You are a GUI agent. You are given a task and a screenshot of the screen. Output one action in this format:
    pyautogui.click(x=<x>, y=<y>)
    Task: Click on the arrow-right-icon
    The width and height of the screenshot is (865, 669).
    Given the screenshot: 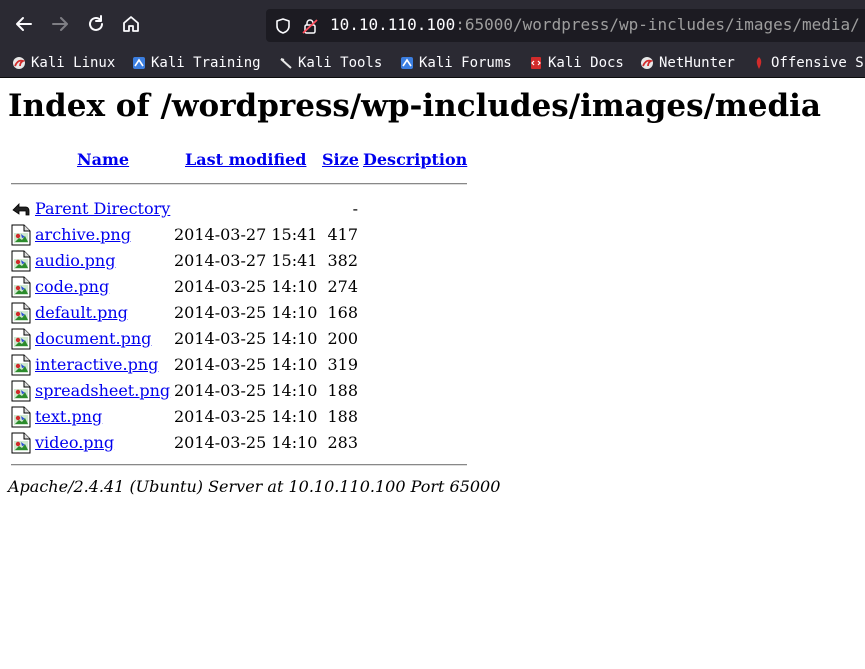 What is the action you would take?
    pyautogui.click(x=60, y=24)
    